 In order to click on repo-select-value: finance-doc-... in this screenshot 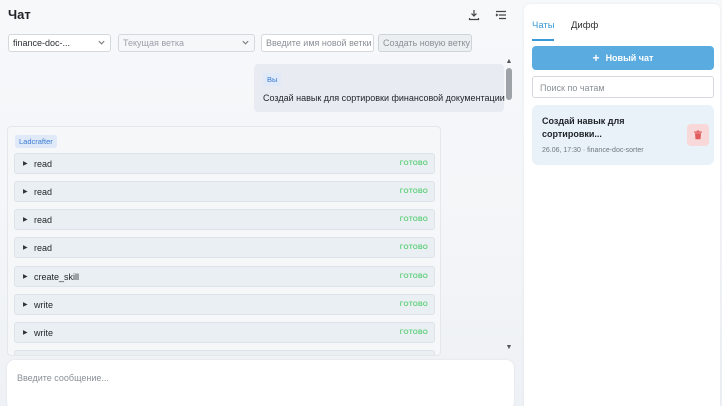, I will do `click(42, 43)`.